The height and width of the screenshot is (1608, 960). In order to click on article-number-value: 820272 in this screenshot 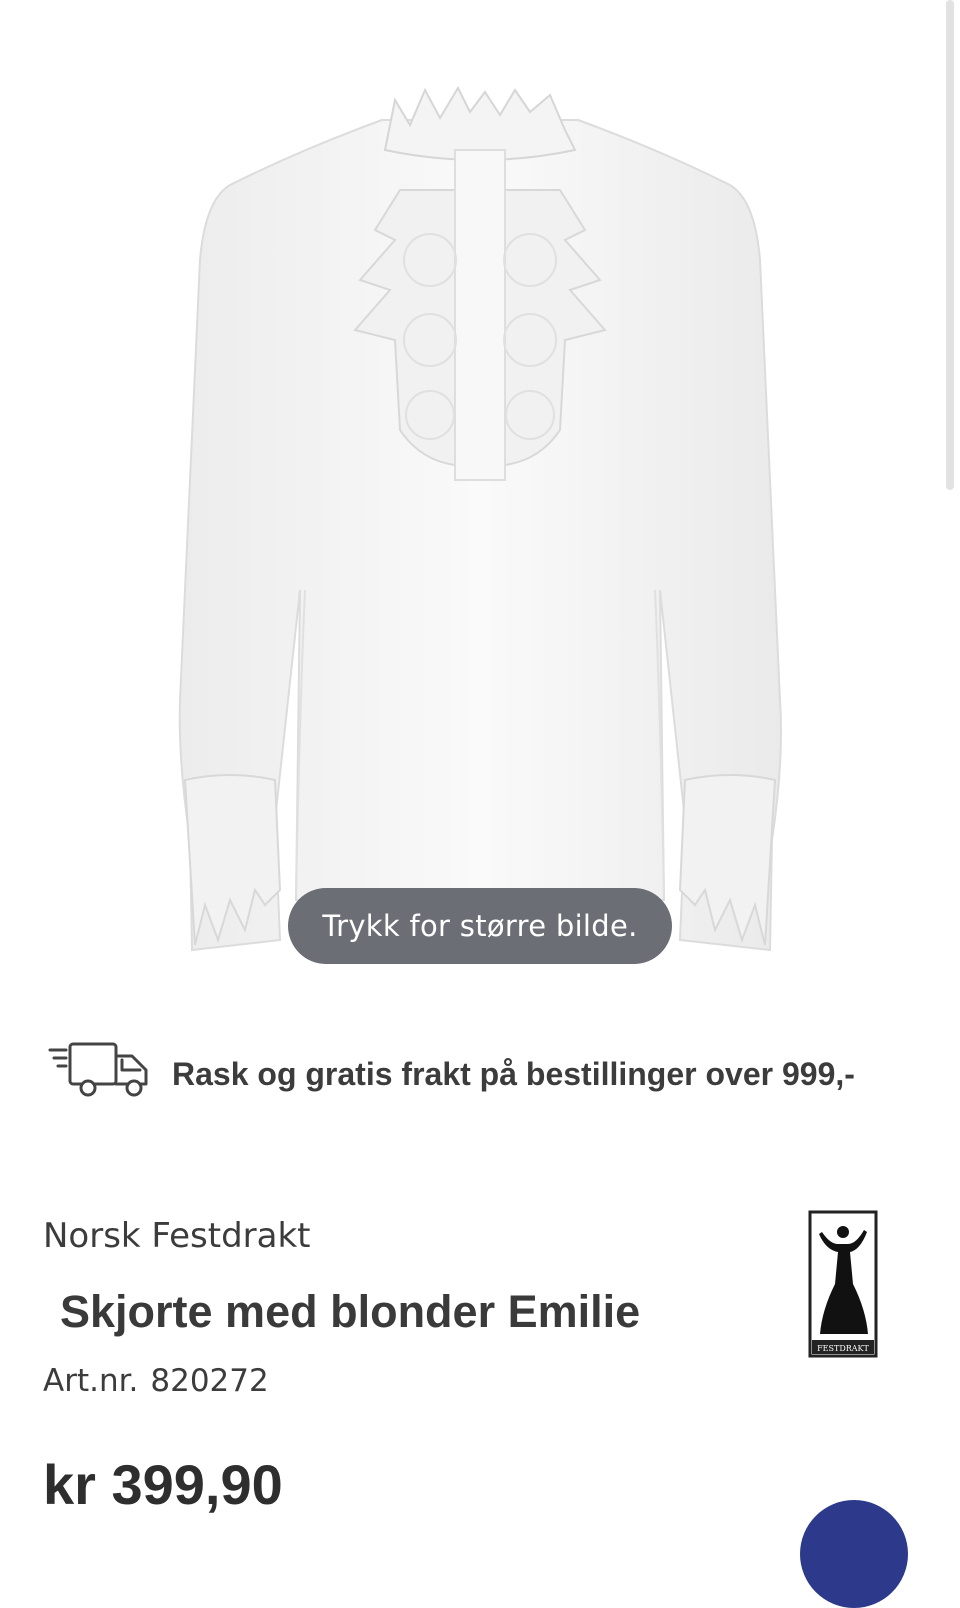, I will do `click(209, 1381)`.